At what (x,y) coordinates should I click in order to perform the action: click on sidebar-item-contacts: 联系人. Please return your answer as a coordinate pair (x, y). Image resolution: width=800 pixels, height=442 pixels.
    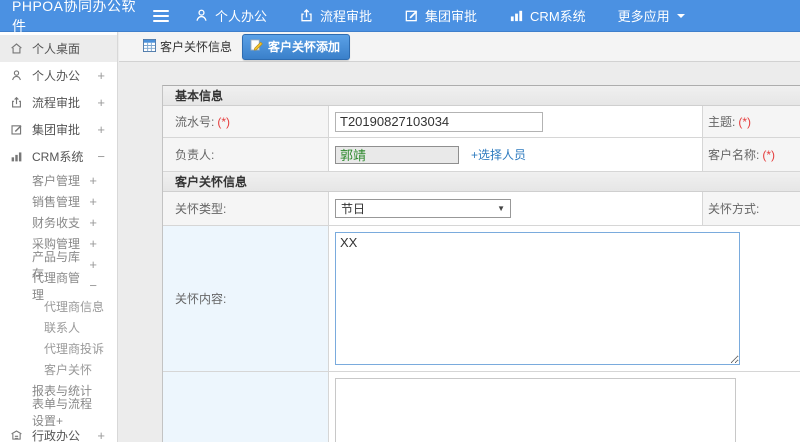
    Looking at the image, I should click on (58, 327).